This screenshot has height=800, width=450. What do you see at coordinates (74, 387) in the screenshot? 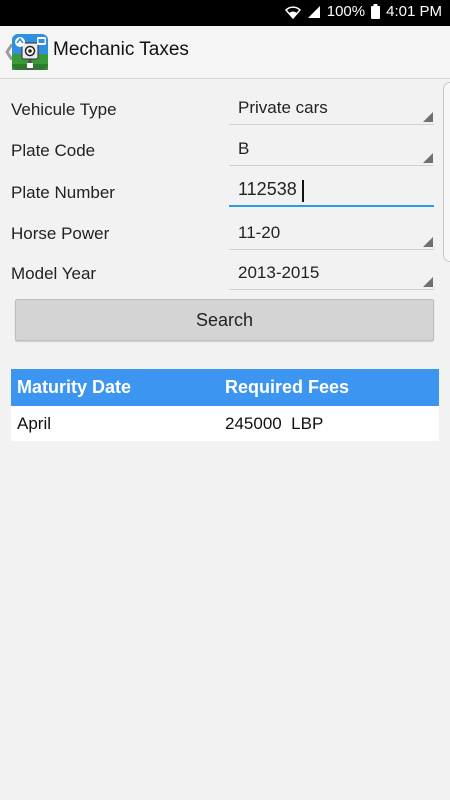
I see `column-header-maturity-date: Maturity Date` at bounding box center [74, 387].